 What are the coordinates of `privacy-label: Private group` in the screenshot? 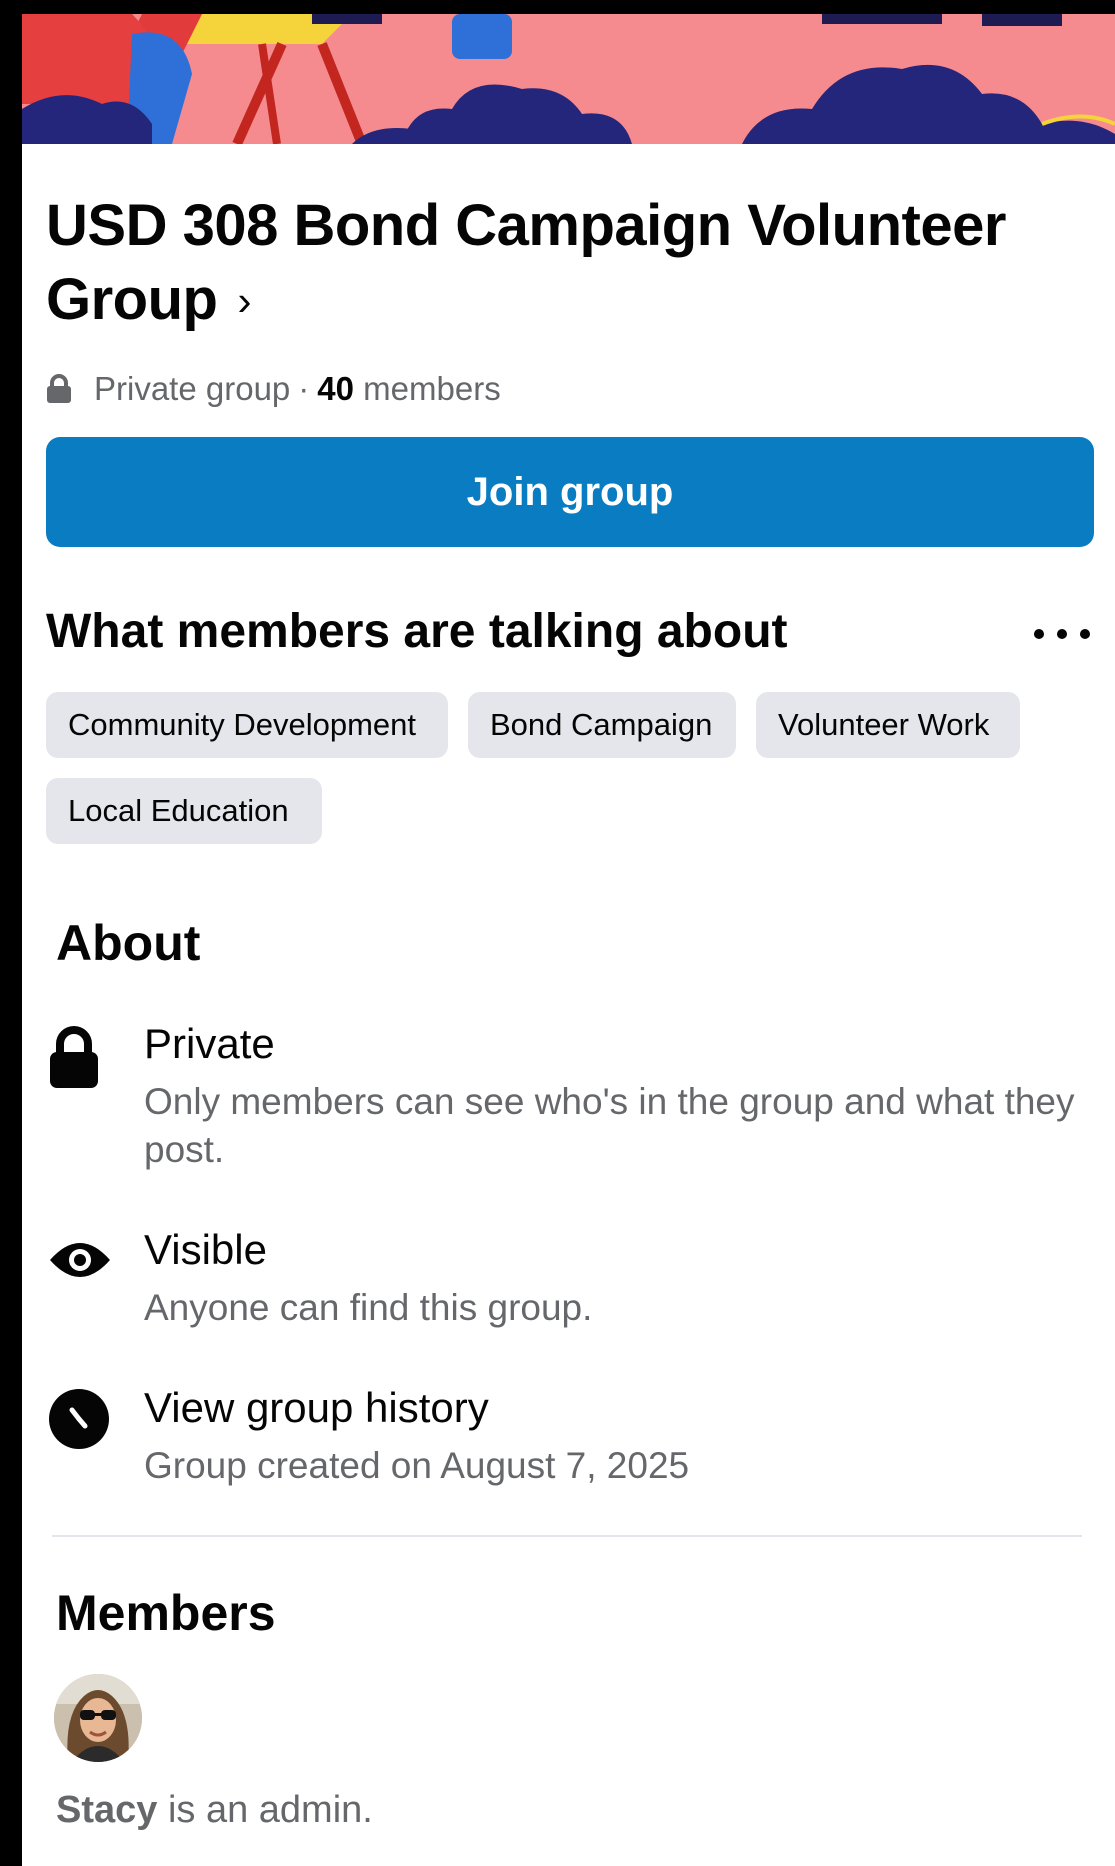 It's located at (192, 388).